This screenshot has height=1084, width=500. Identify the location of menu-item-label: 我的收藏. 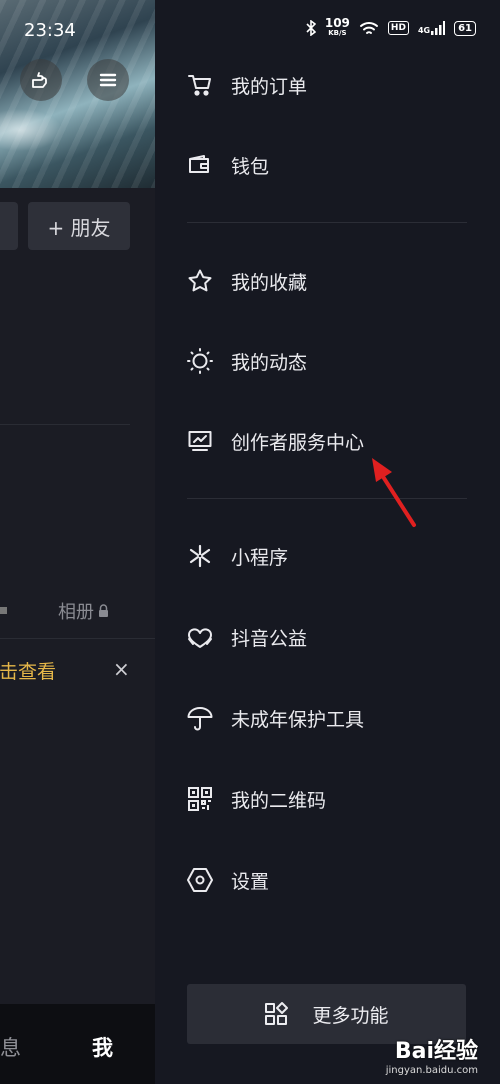
(269, 282).